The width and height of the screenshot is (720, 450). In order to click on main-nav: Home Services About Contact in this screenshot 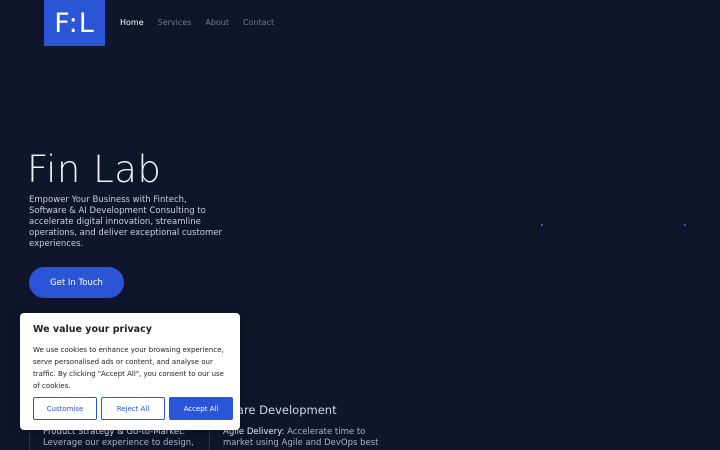, I will do `click(204, 22)`.